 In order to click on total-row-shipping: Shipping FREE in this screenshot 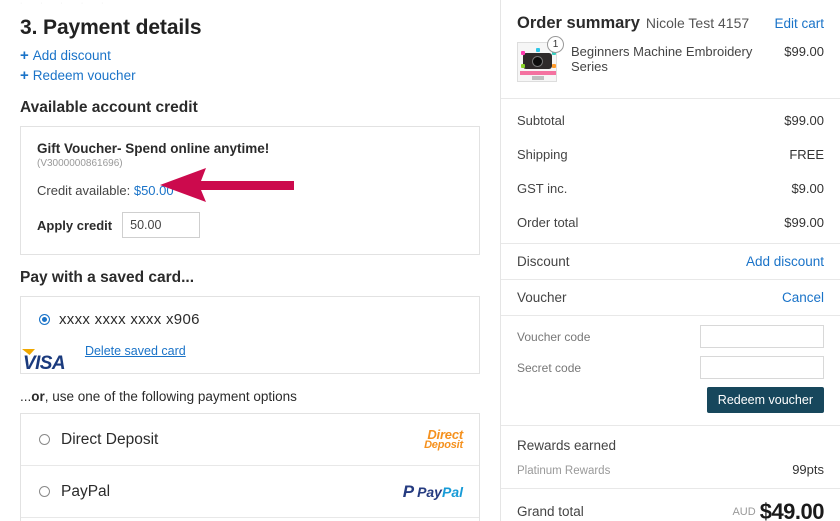, I will do `click(670, 154)`.